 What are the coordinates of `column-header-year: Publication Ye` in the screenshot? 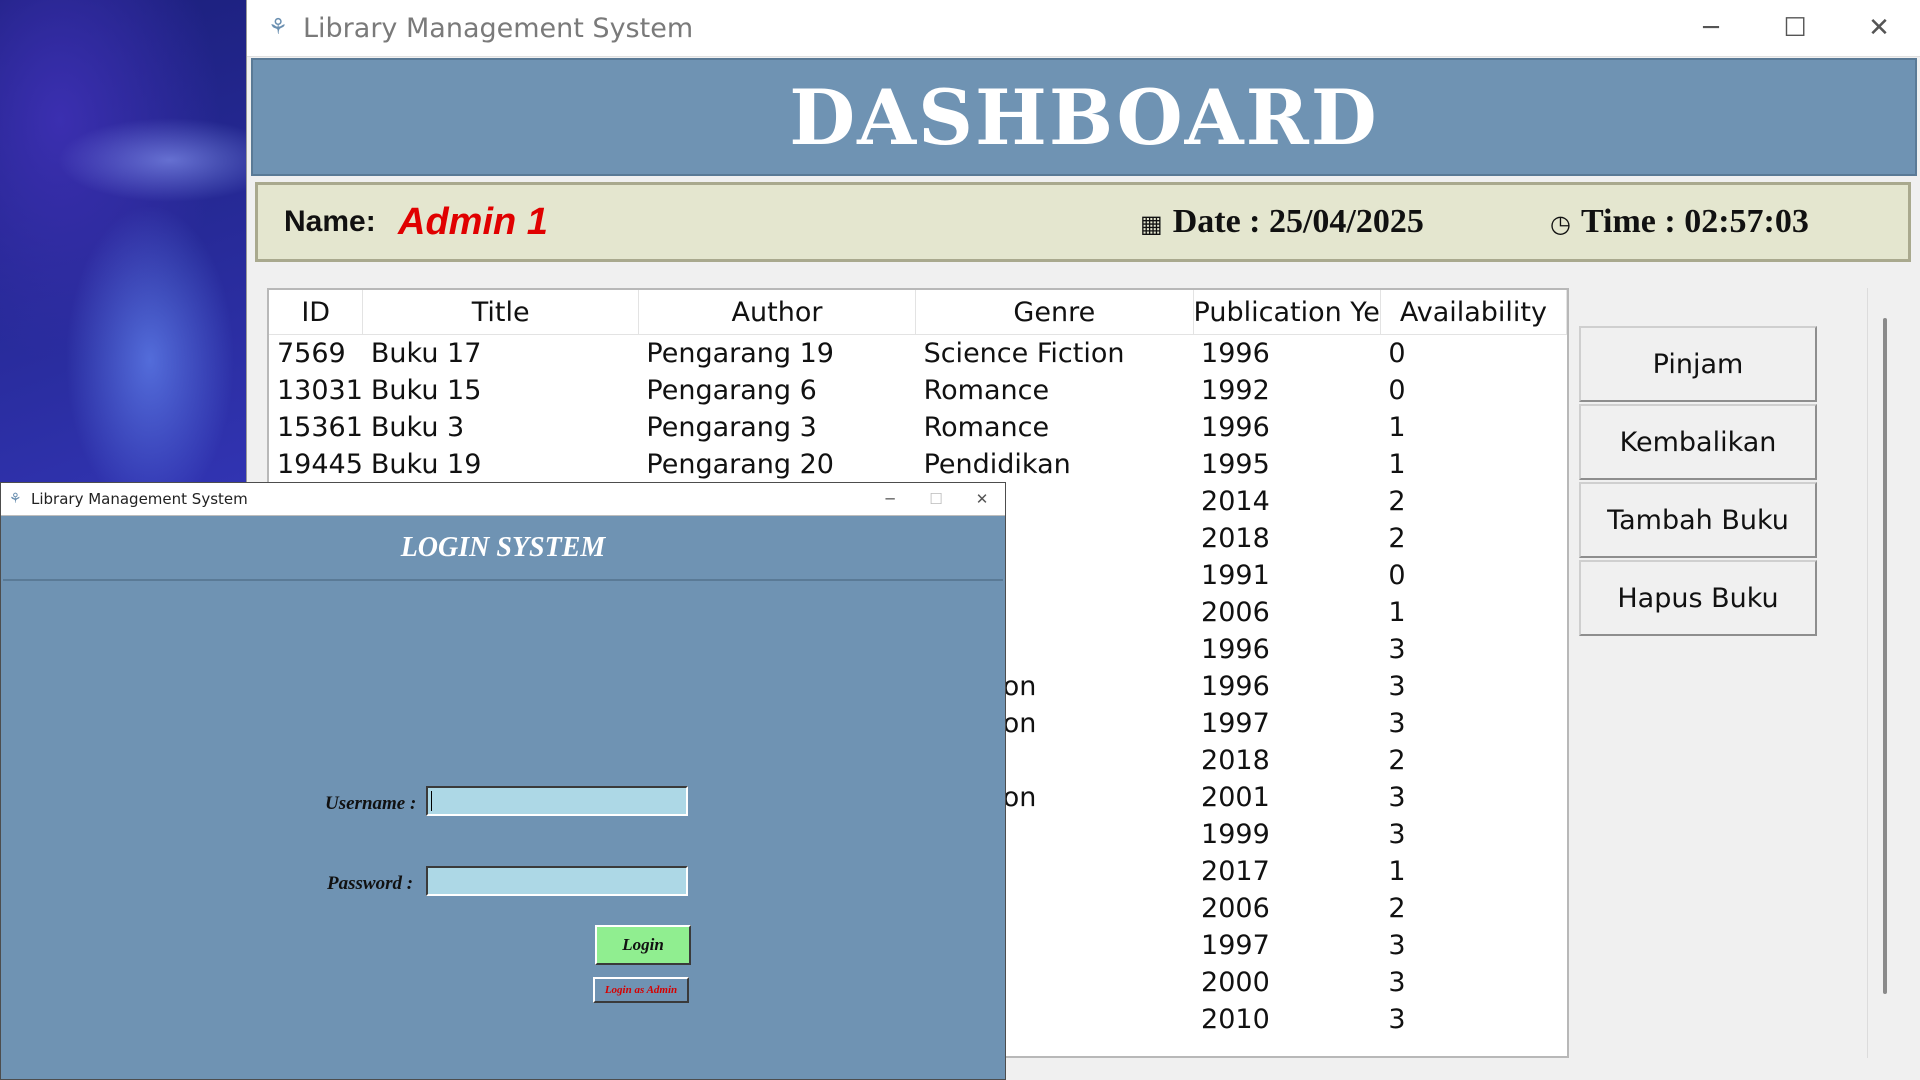 It's located at (1287, 312).